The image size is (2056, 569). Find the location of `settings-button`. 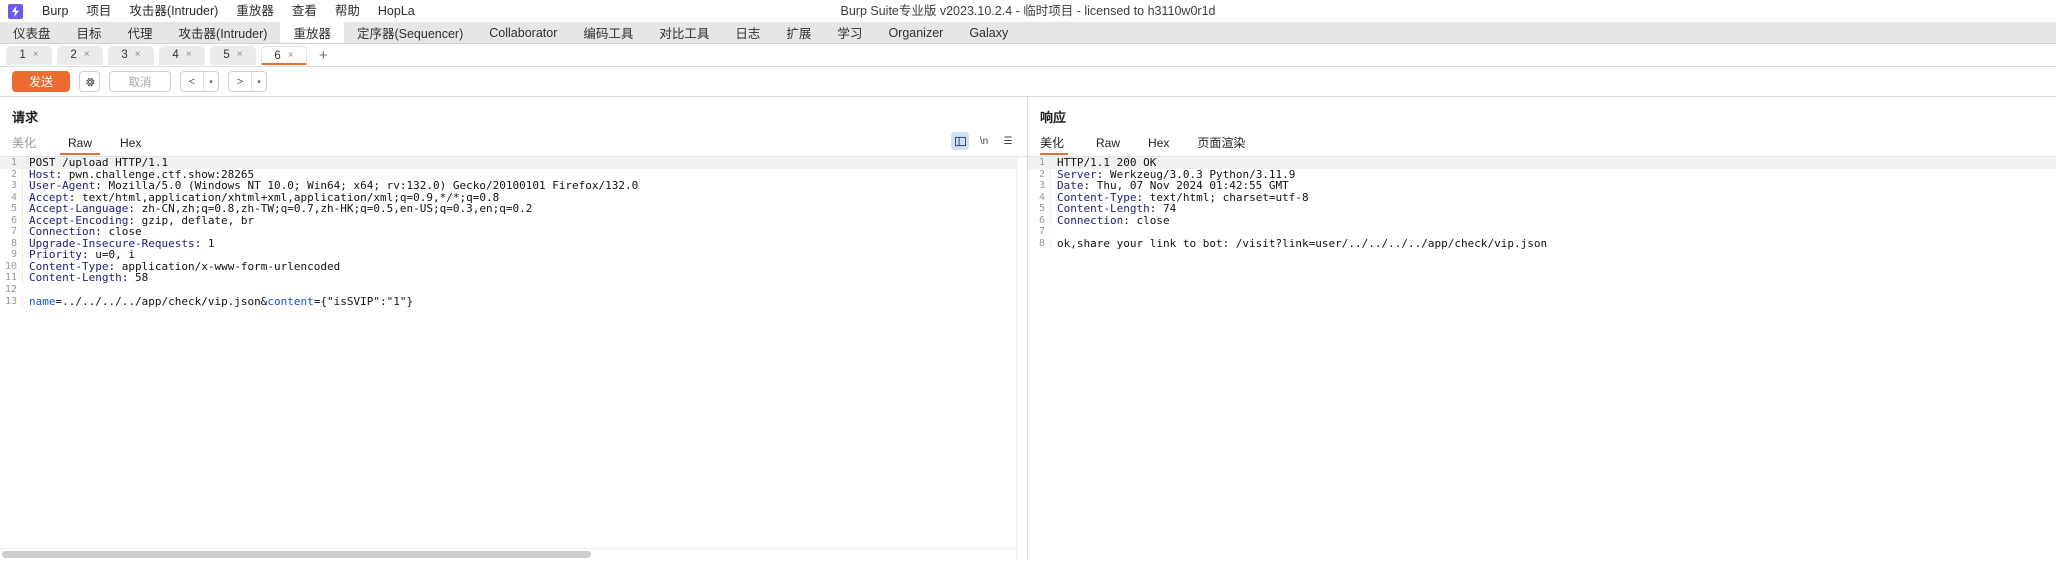

settings-button is located at coordinates (90, 81).